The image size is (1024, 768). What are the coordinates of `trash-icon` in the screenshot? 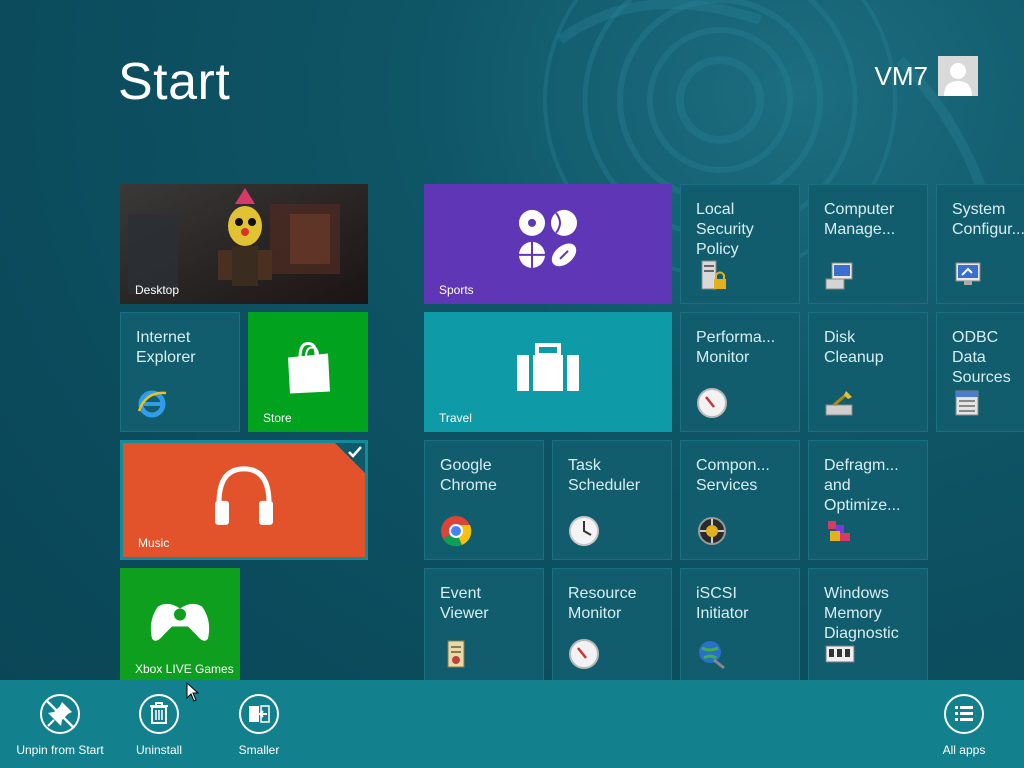 It's located at (159, 714).